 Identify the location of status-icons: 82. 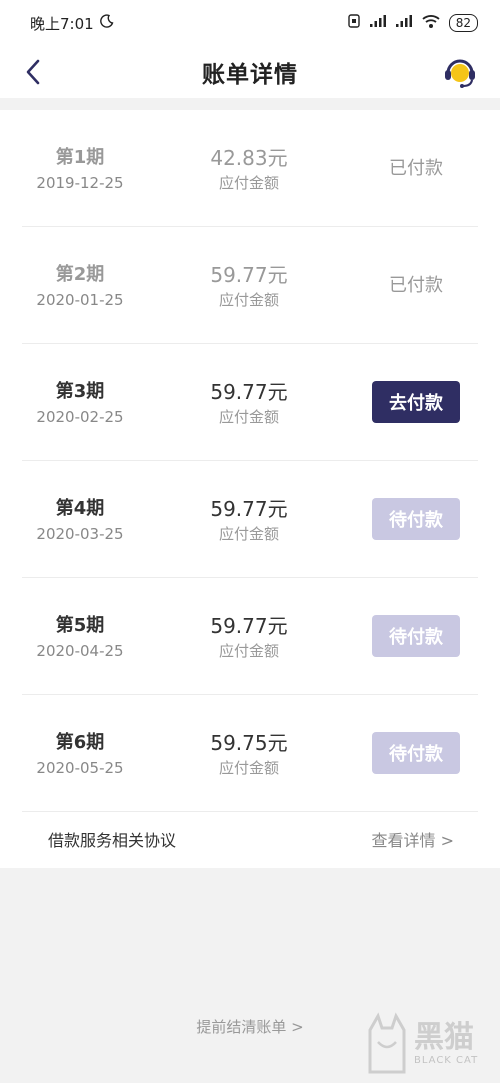
(412, 23).